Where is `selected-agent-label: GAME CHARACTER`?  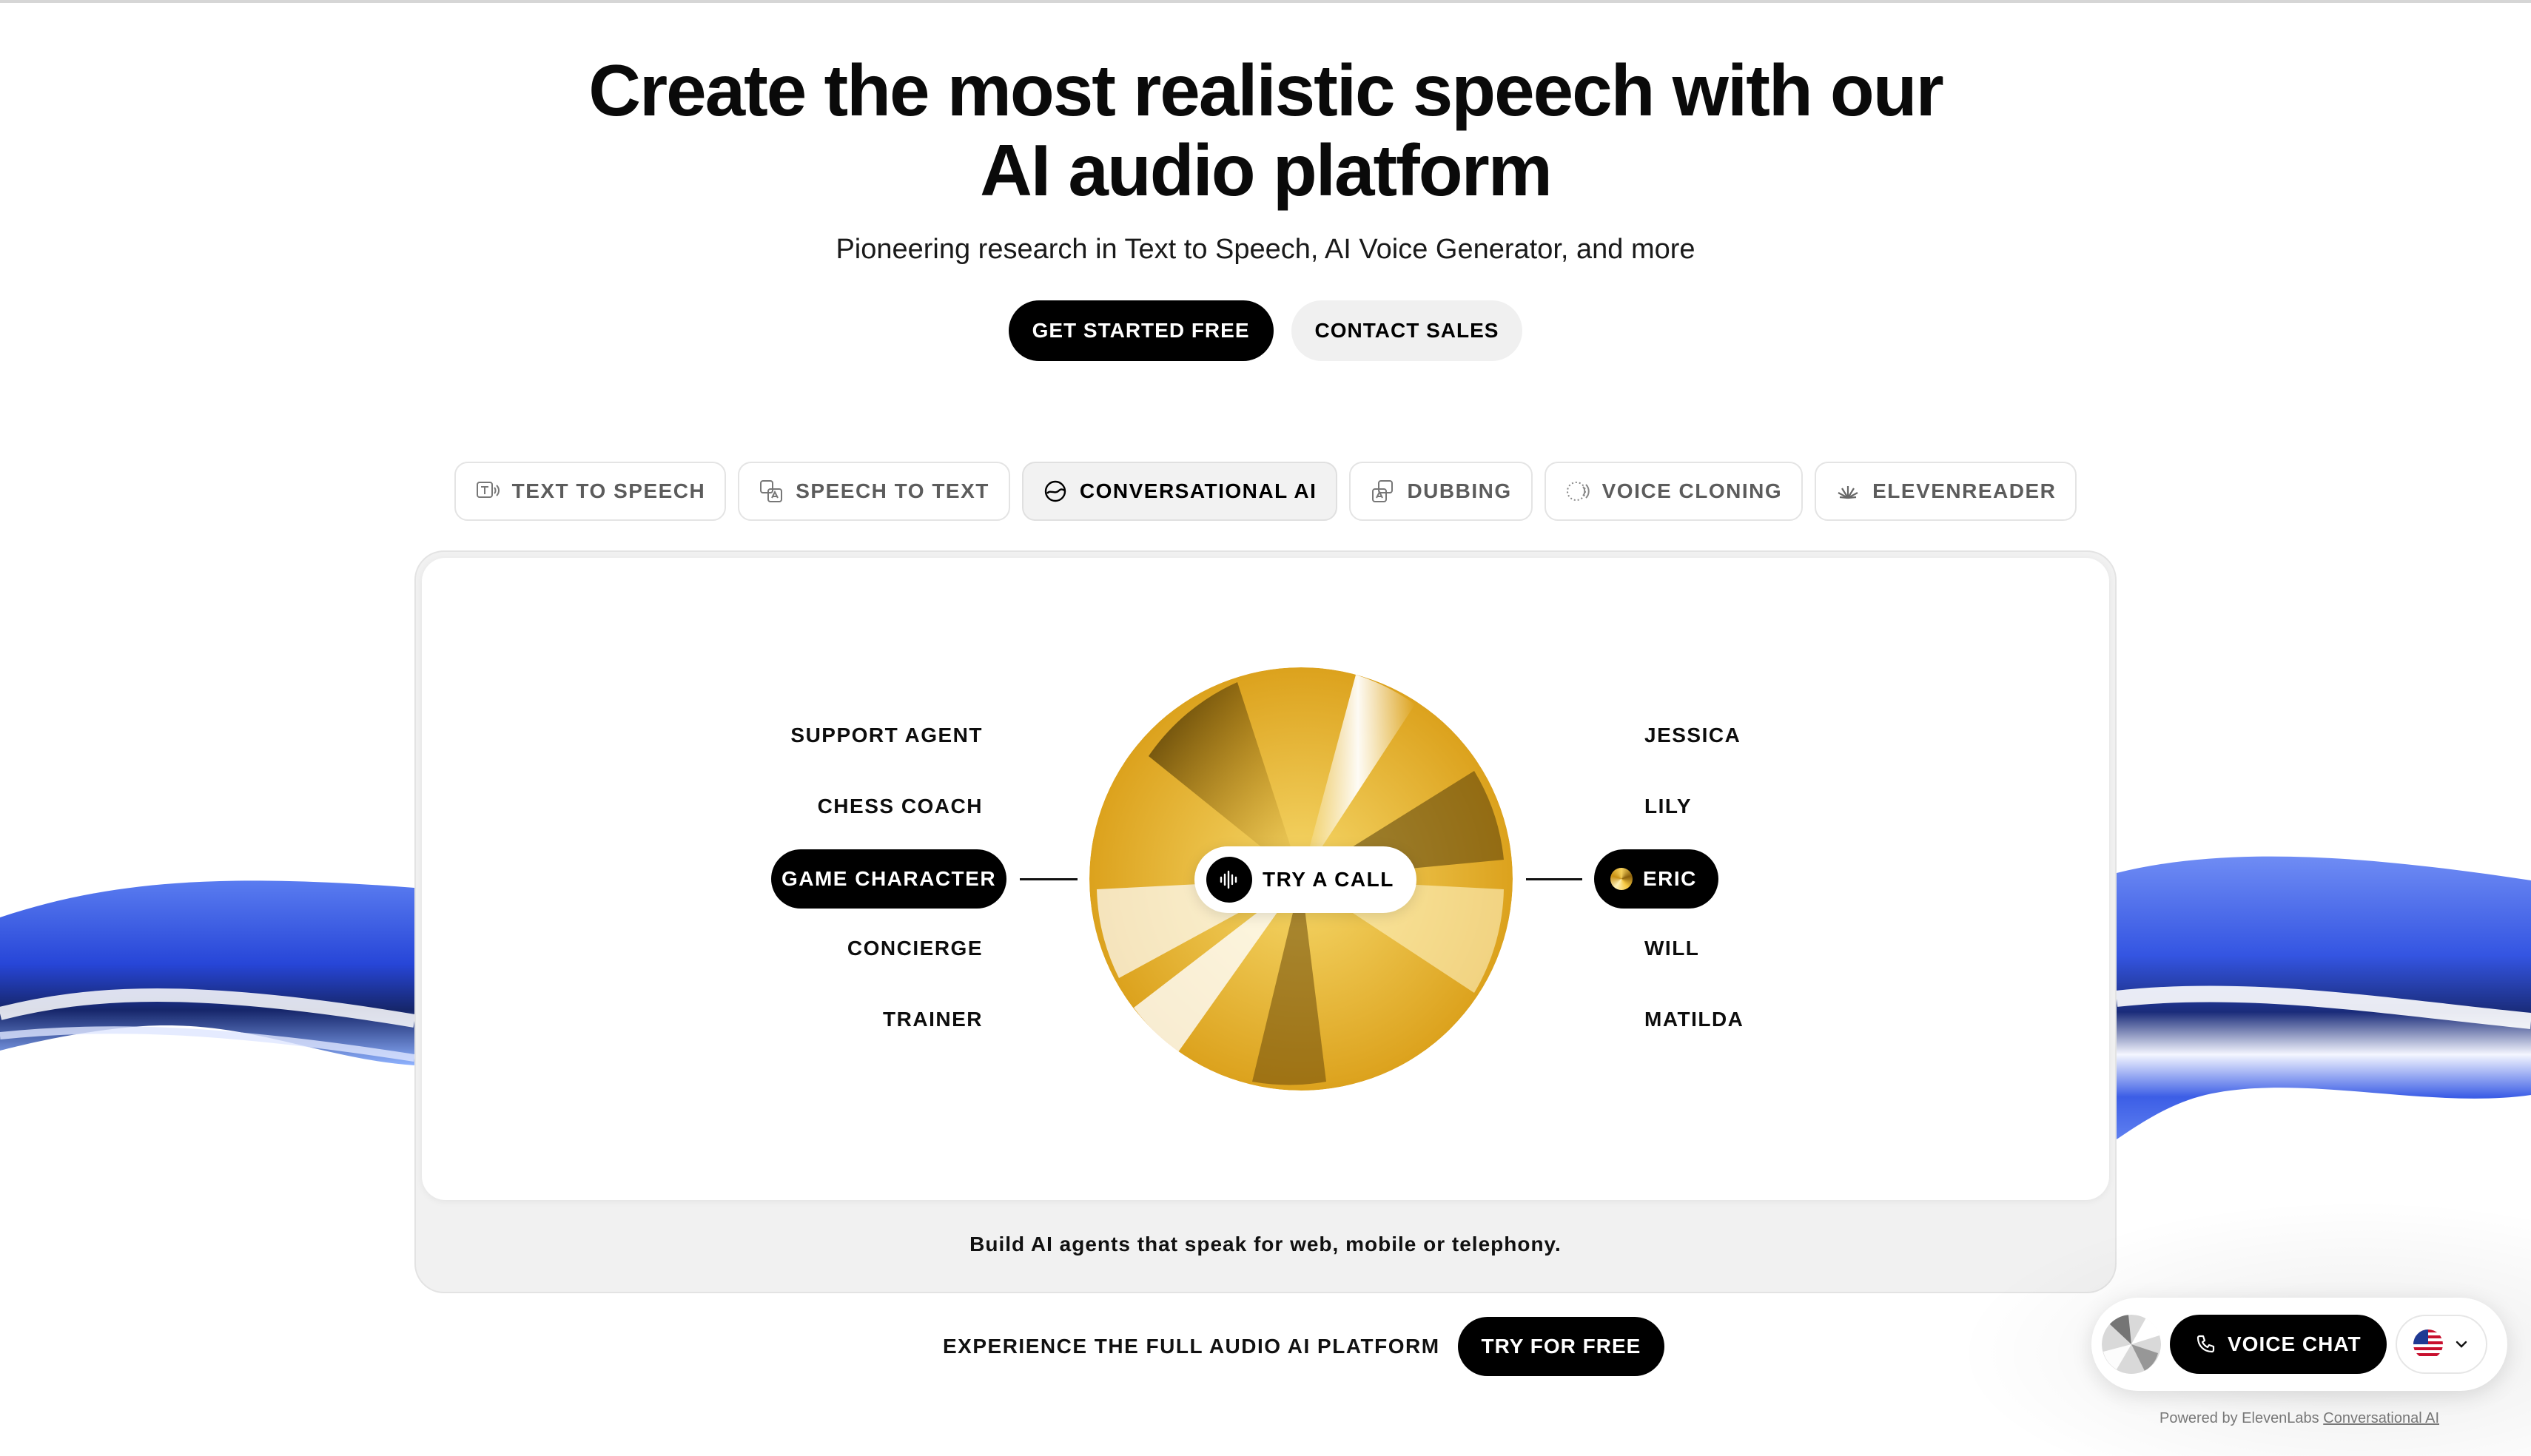 selected-agent-label: GAME CHARACTER is located at coordinates (889, 878).